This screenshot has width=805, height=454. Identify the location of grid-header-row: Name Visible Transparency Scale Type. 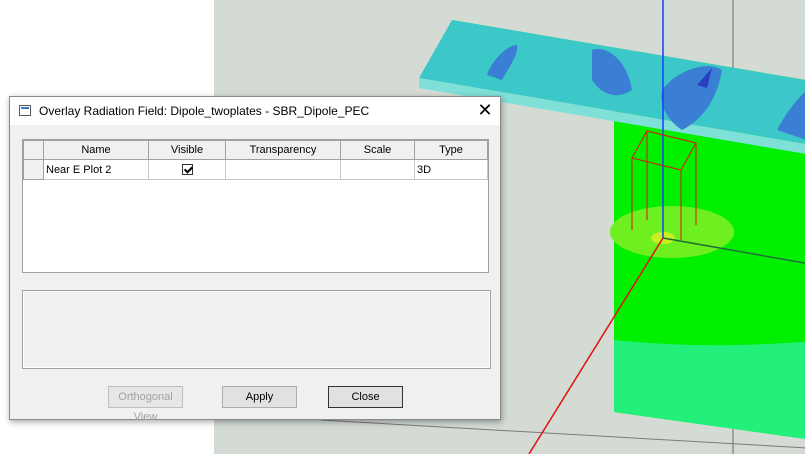
(255, 150).